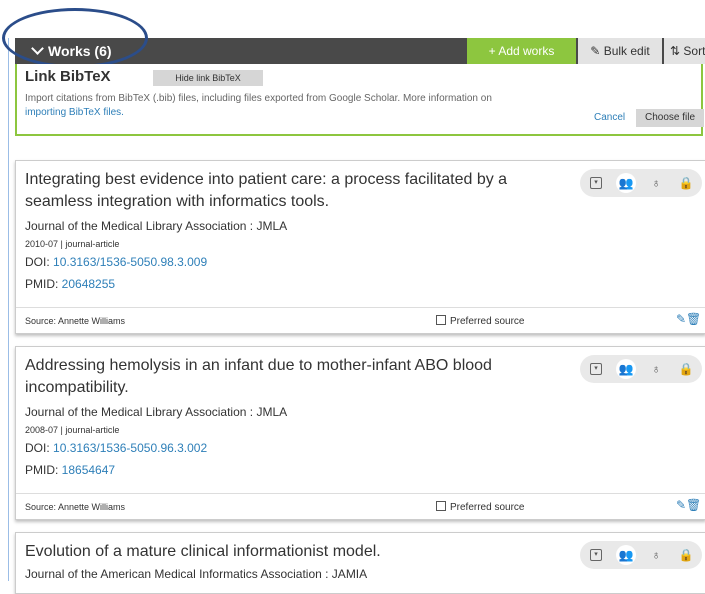  Describe the element at coordinates (37, 48) in the screenshot. I see `chevron-down-icon` at that location.